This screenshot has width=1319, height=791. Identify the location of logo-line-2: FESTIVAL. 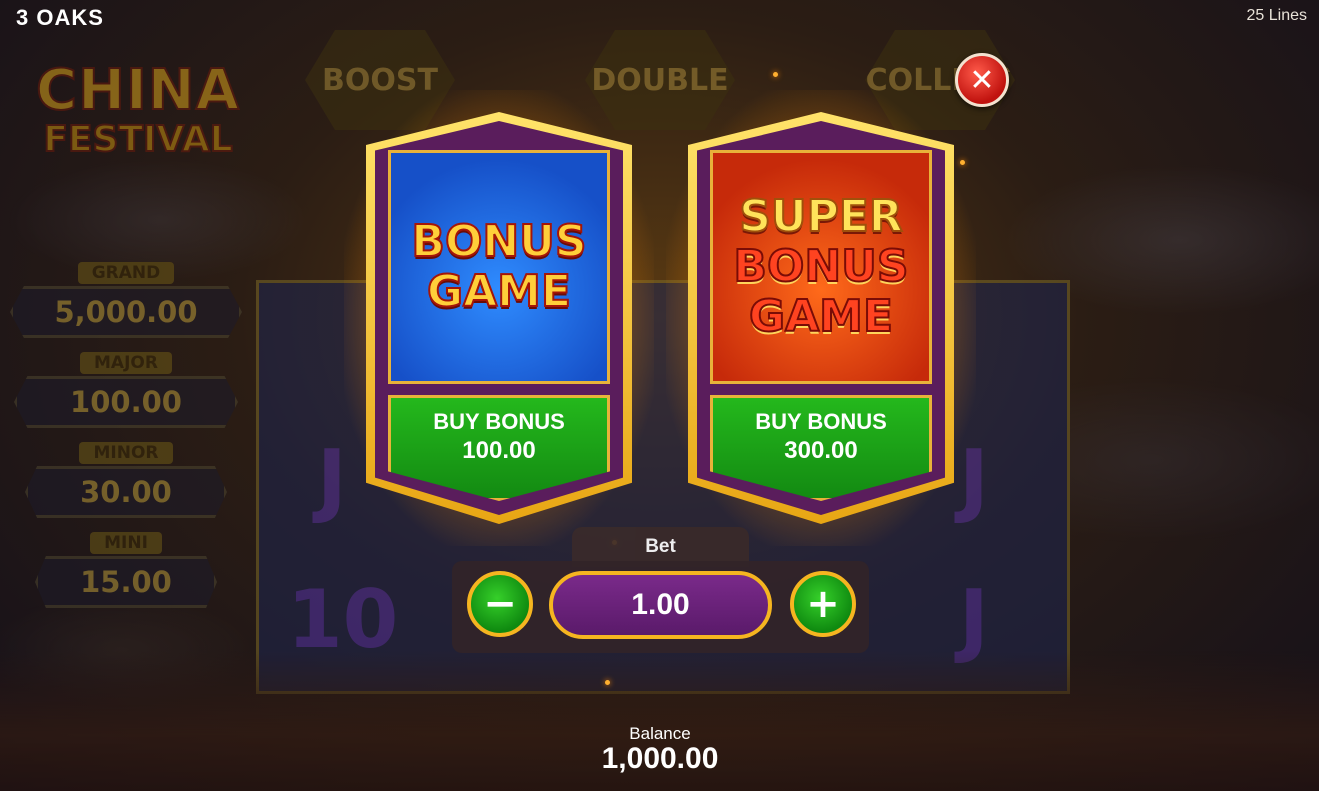
(137, 140).